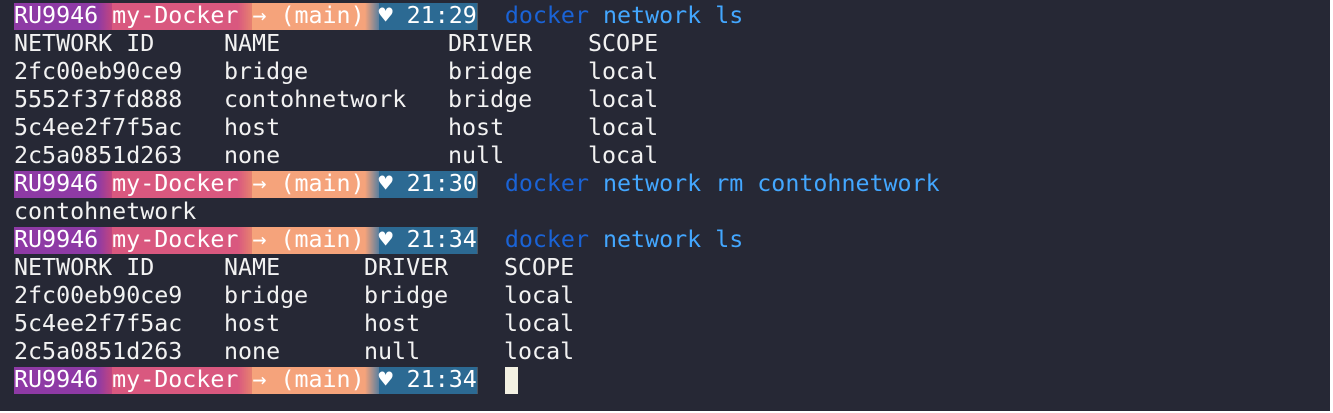 Image resolution: width=1333 pixels, height=413 pixels. What do you see at coordinates (672, 100) in the screenshot?
I see `table-row: 5552f37fd888 contohnetwork bridge local` at bounding box center [672, 100].